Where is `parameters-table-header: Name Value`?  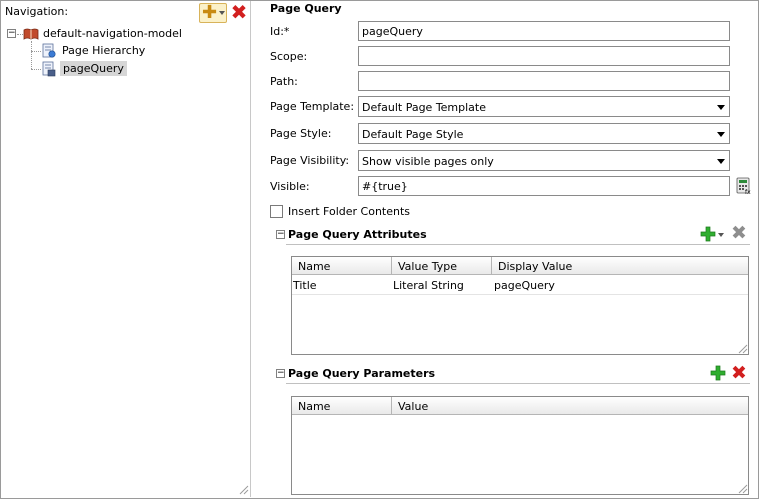
parameters-table-header: Name Value is located at coordinates (520, 406).